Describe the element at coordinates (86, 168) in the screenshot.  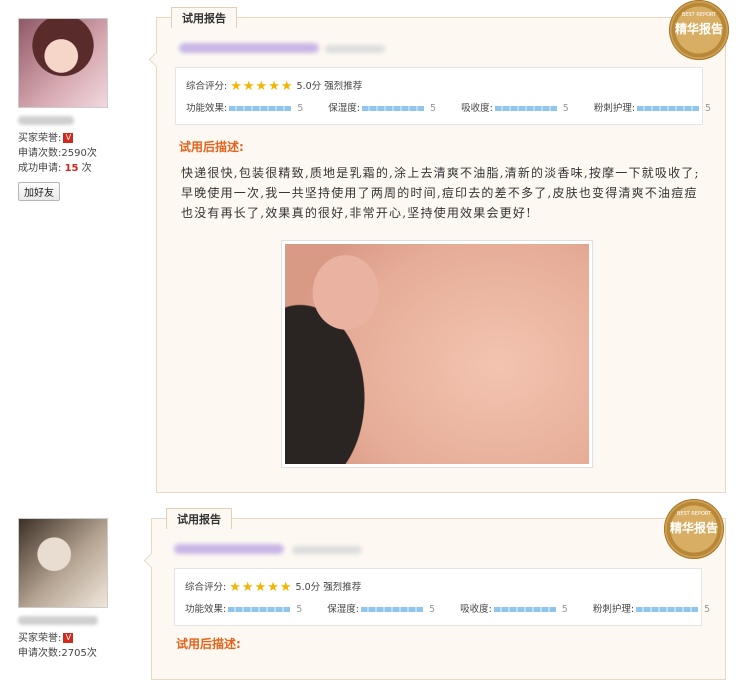
I see `success-unit: 次` at that location.